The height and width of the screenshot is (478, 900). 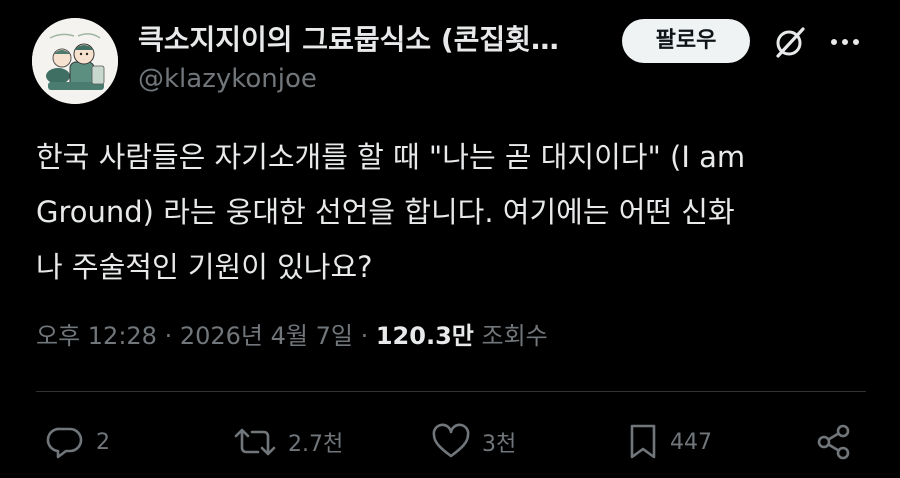 I want to click on bookmark-count: 447, so click(x=691, y=442).